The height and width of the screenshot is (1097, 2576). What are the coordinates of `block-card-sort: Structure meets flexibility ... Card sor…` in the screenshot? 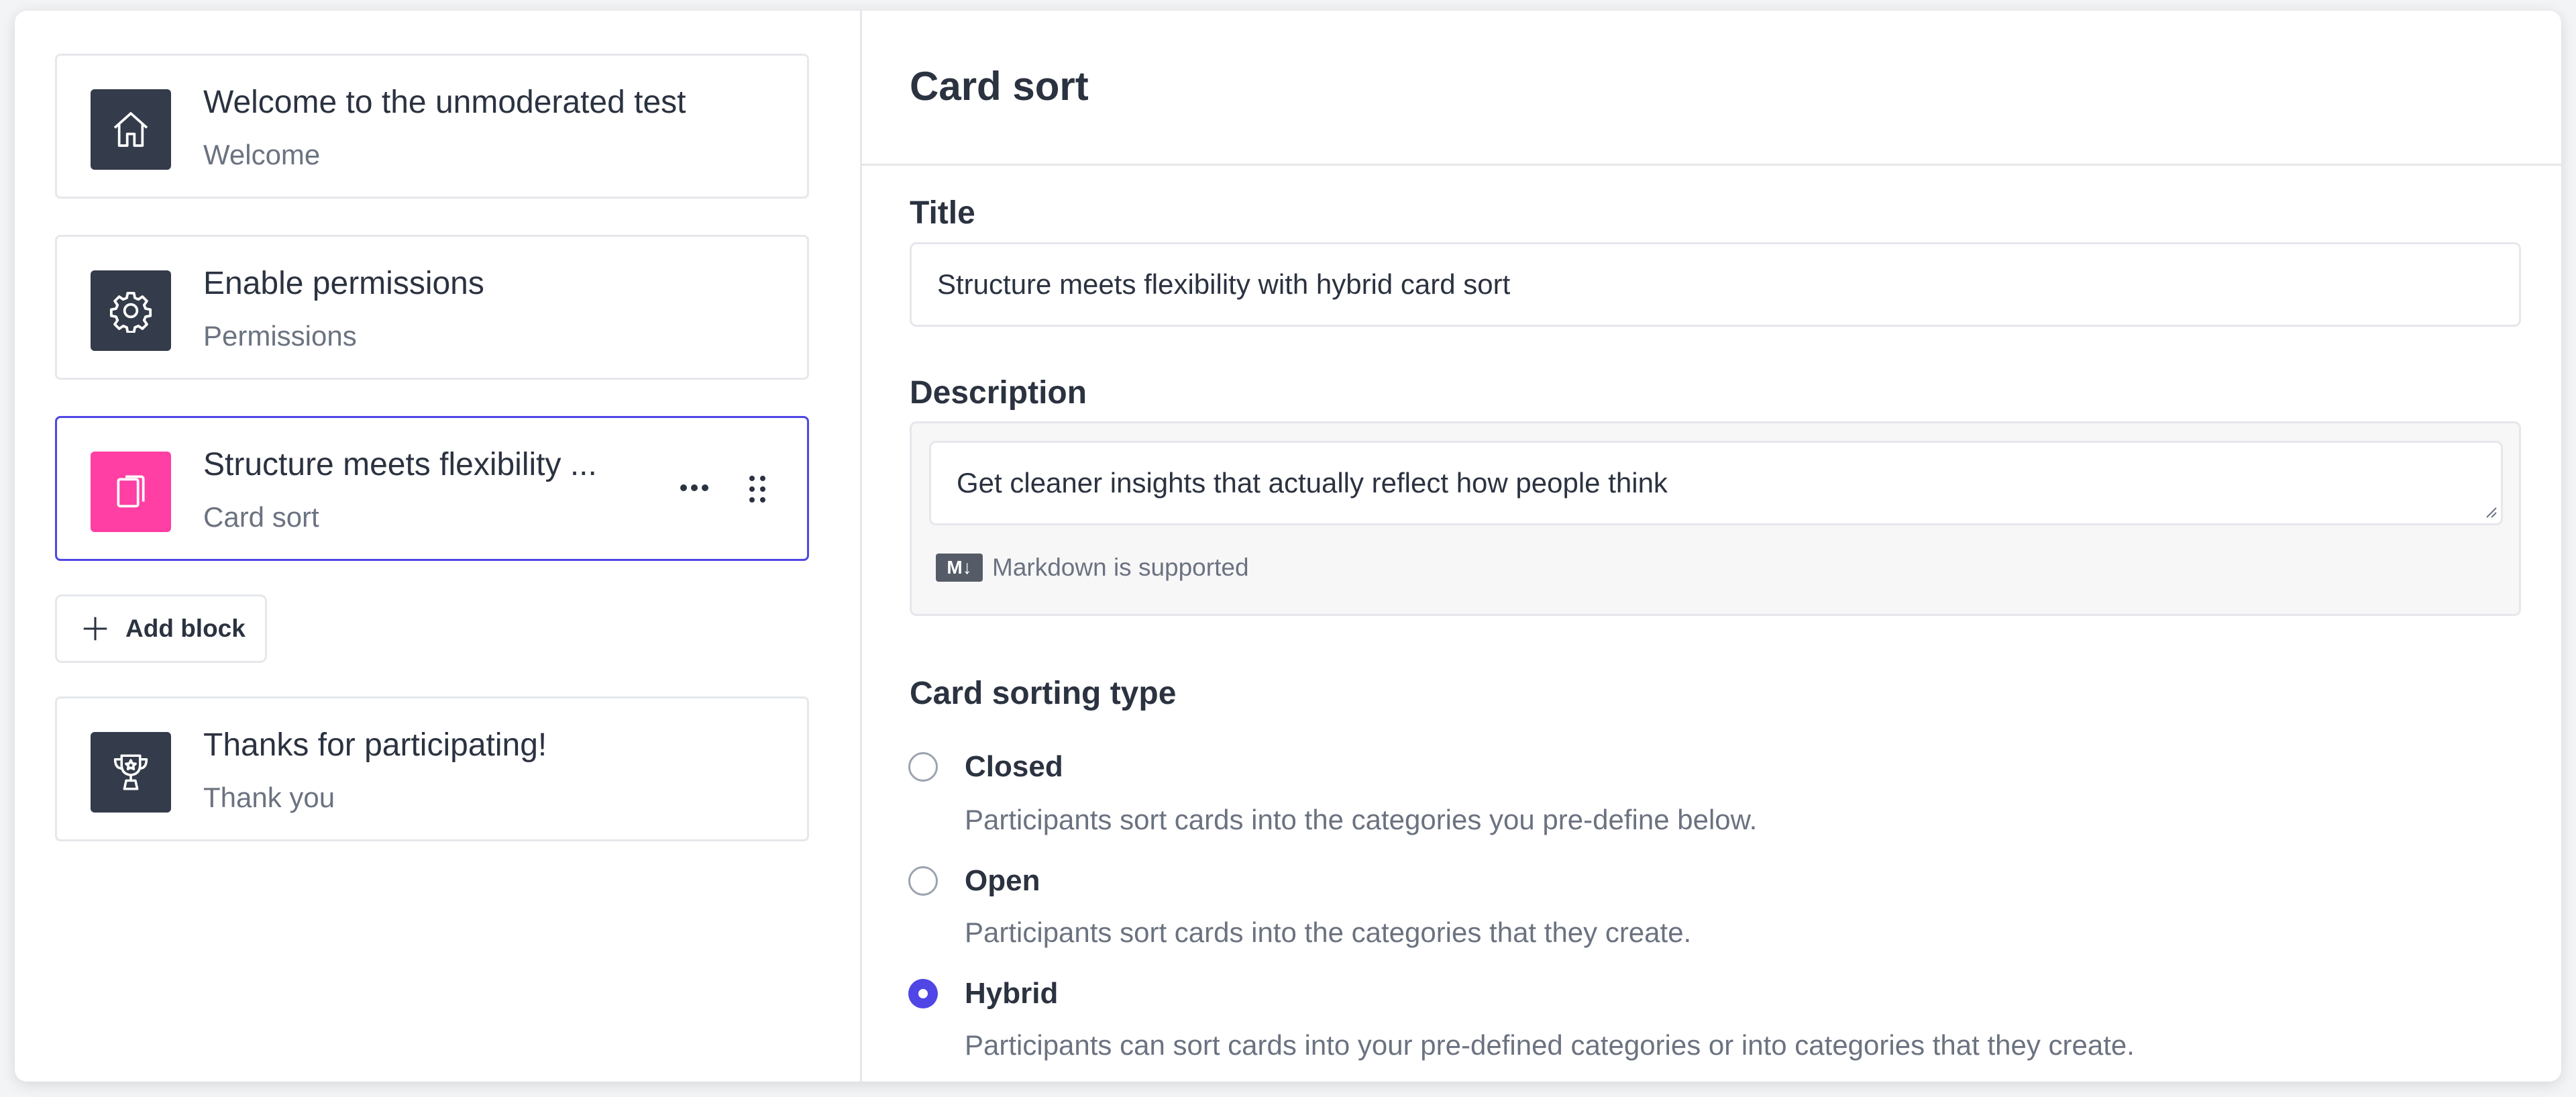 It's located at (432, 488).